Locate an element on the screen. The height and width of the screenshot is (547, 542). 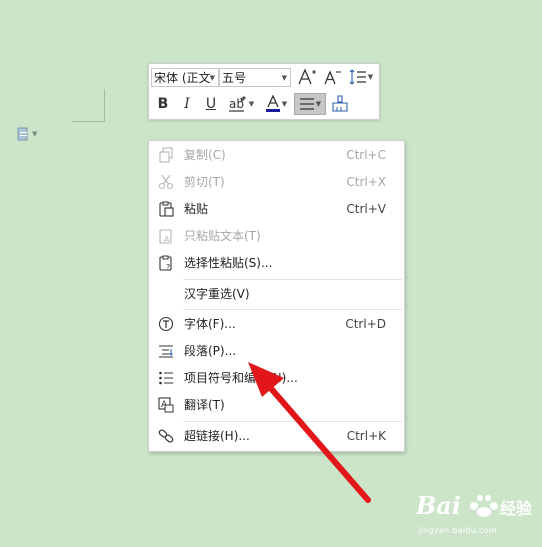
watermark-url: jingyan.baidu.com is located at coordinates (457, 530).